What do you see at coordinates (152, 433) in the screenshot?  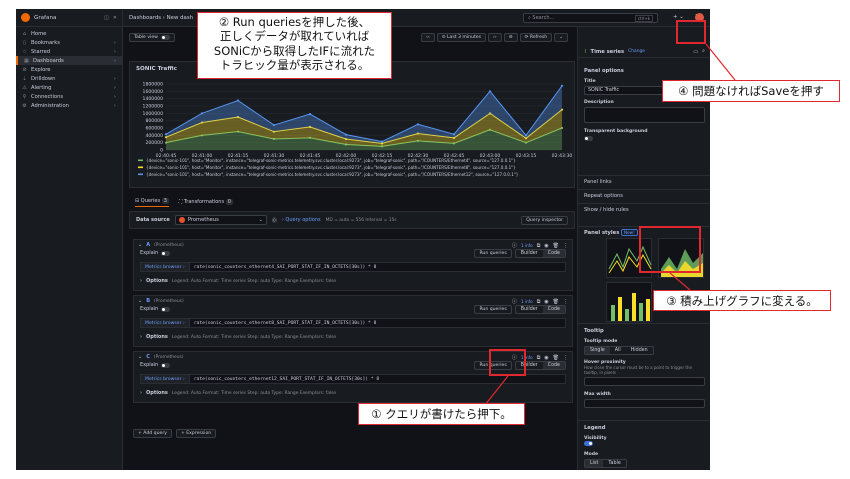 I see `add-query-button: + Add query` at bounding box center [152, 433].